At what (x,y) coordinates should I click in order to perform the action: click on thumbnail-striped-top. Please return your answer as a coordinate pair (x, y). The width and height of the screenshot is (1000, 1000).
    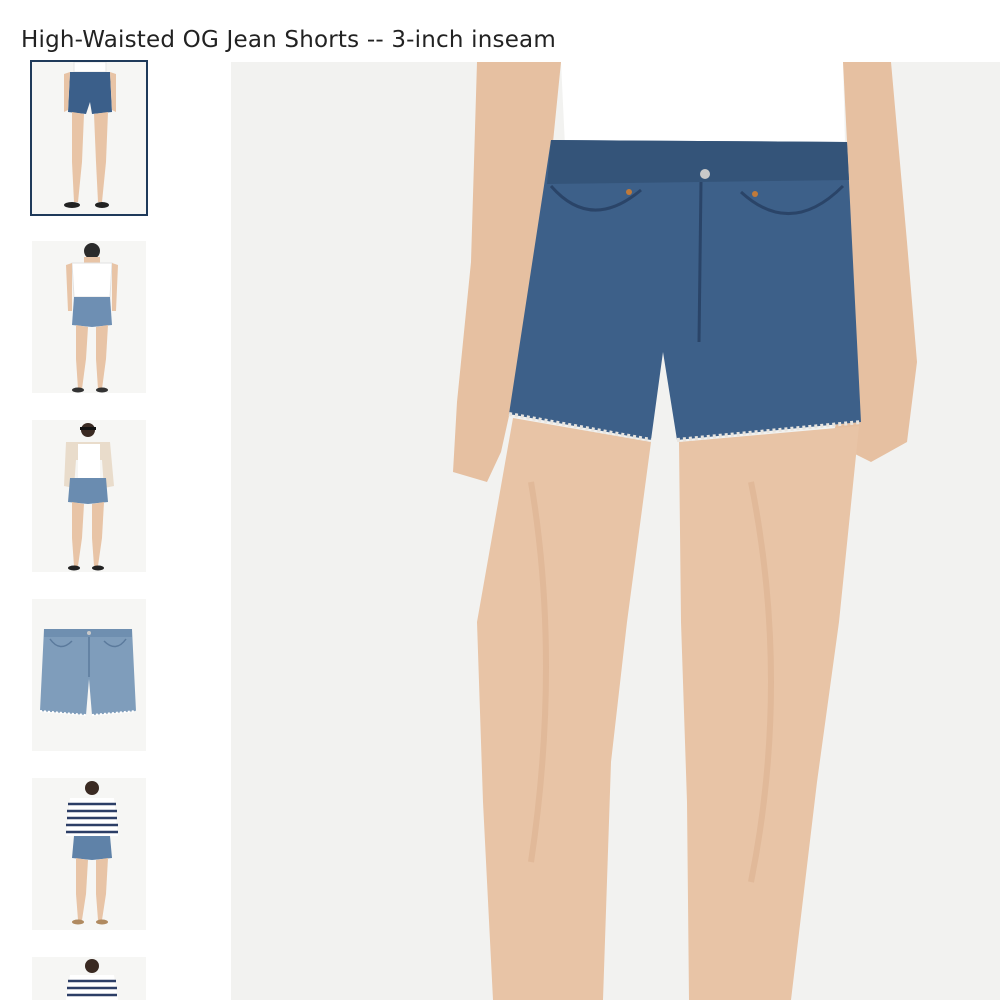
    Looking at the image, I should click on (89, 978).